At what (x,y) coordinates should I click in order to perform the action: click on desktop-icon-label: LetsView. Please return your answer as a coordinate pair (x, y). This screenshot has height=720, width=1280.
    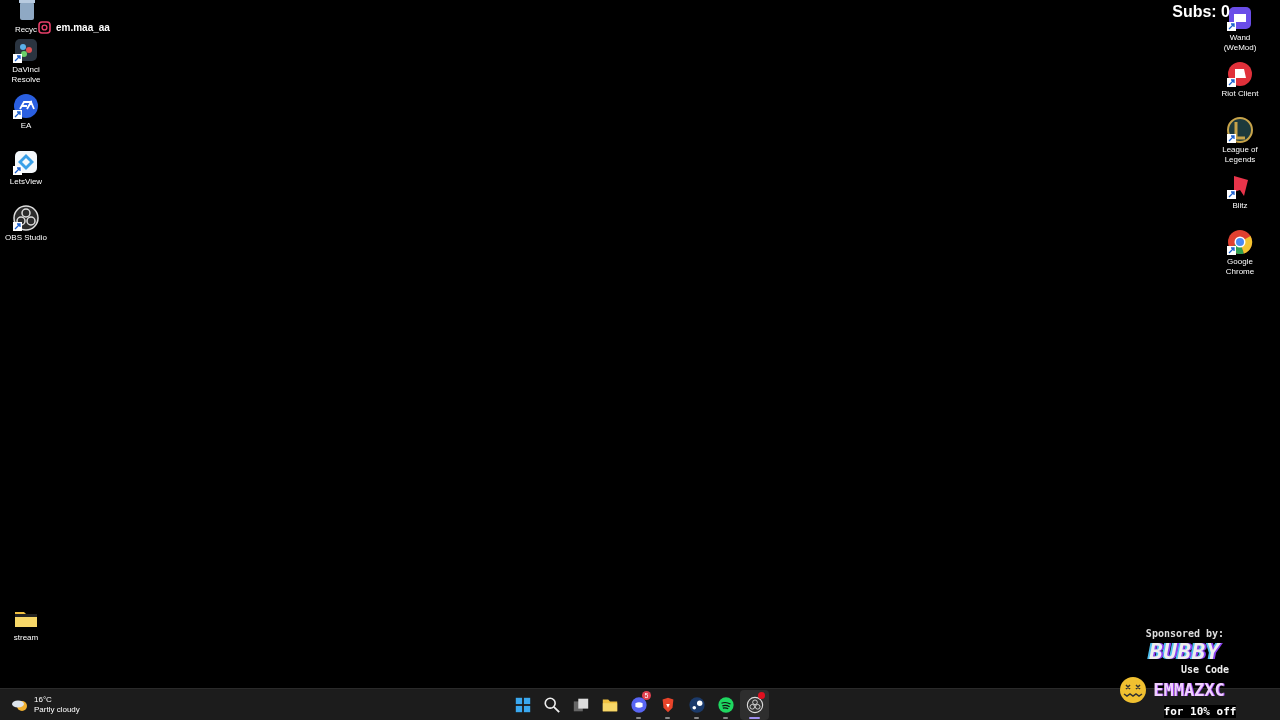
    Looking at the image, I should click on (26, 182).